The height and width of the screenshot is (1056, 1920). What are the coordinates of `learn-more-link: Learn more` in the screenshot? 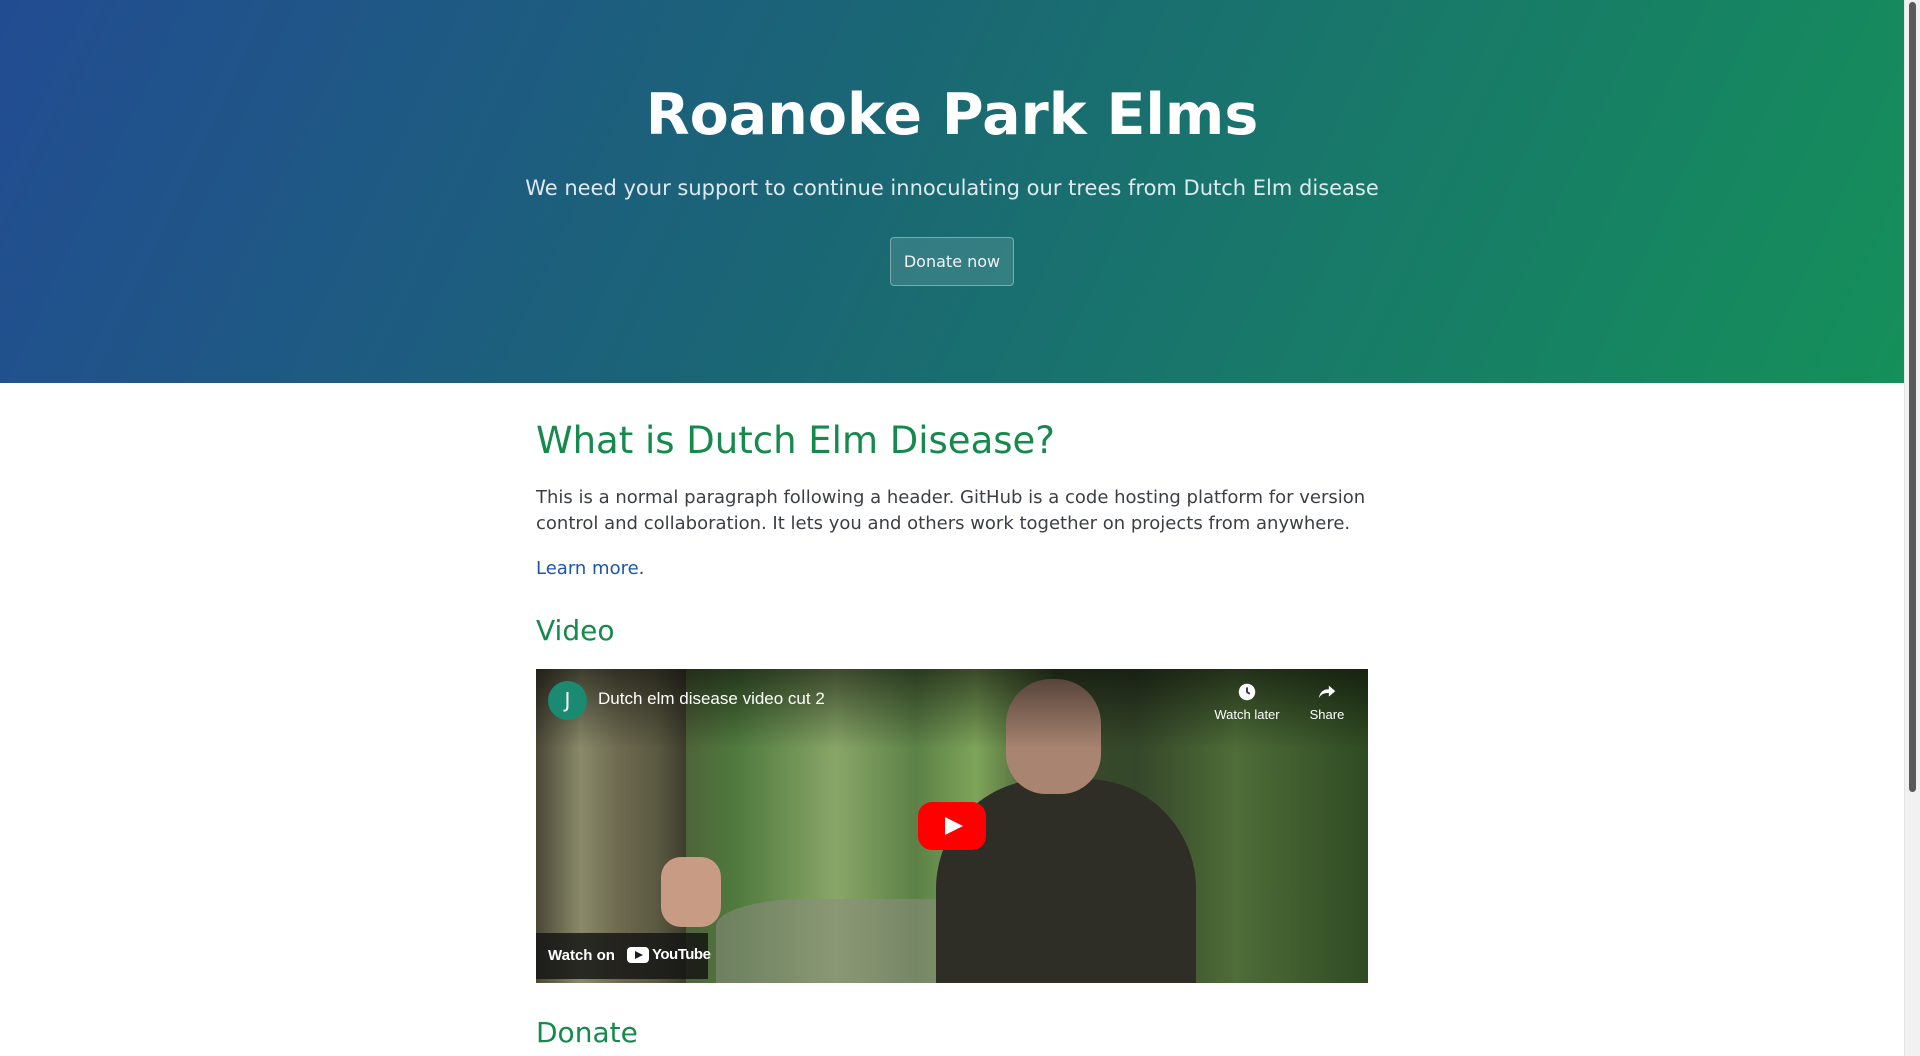 It's located at (587, 568).